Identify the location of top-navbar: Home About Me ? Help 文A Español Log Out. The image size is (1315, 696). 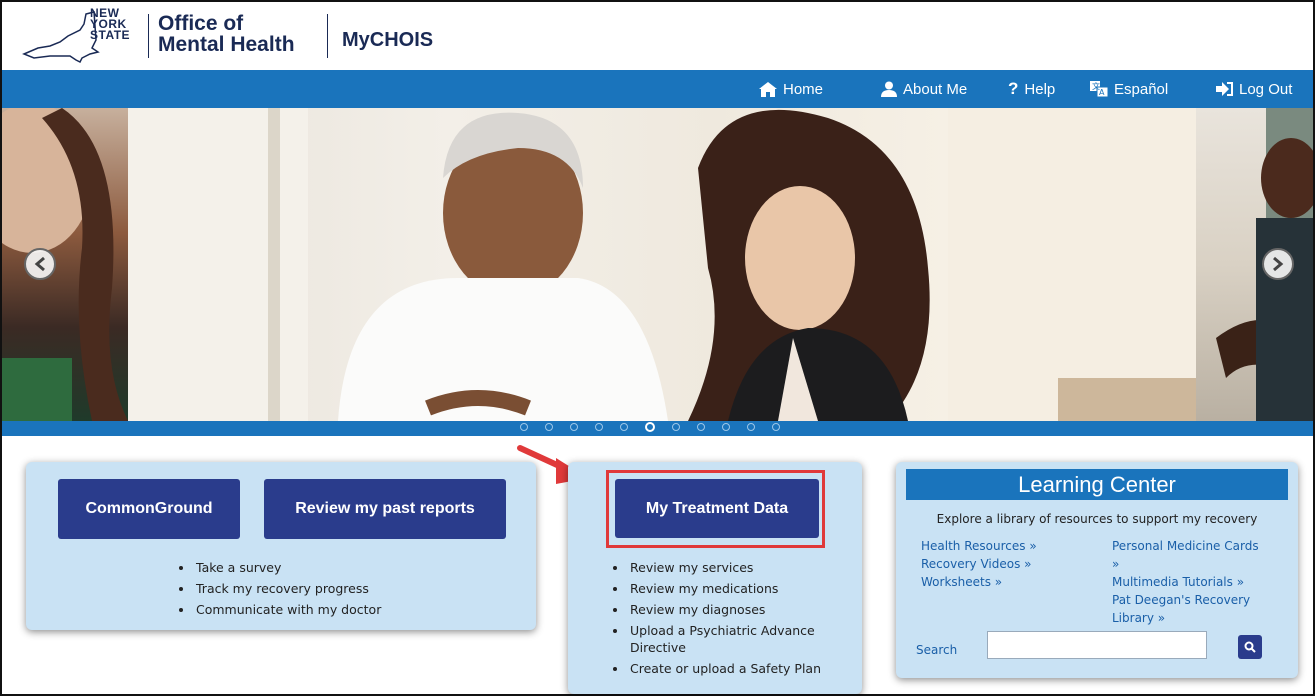
(657, 89).